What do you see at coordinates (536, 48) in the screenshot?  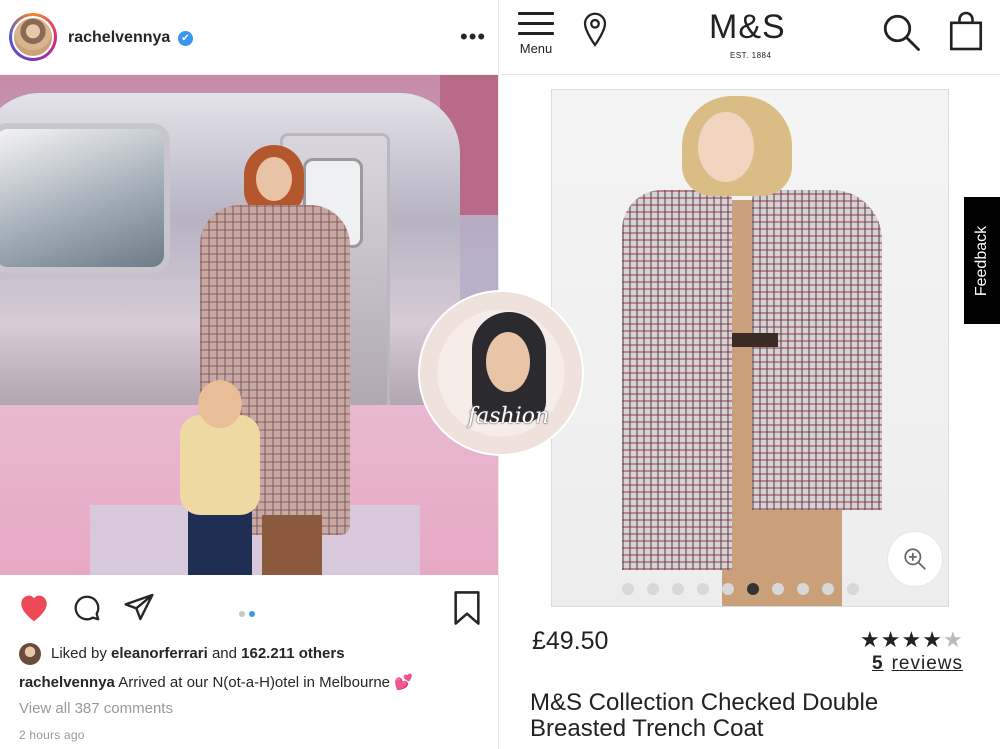 I see `menu-label: Menu` at bounding box center [536, 48].